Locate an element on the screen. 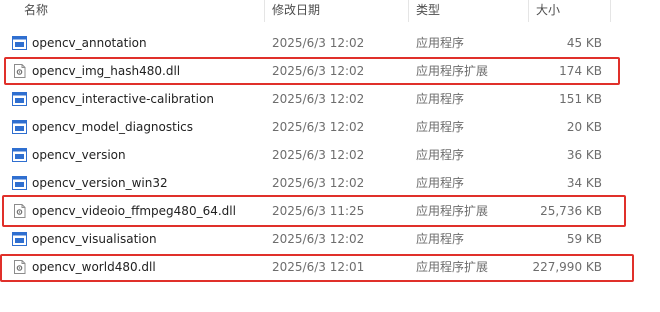 The height and width of the screenshot is (312, 660). file-size: 45 KB is located at coordinates (584, 43).